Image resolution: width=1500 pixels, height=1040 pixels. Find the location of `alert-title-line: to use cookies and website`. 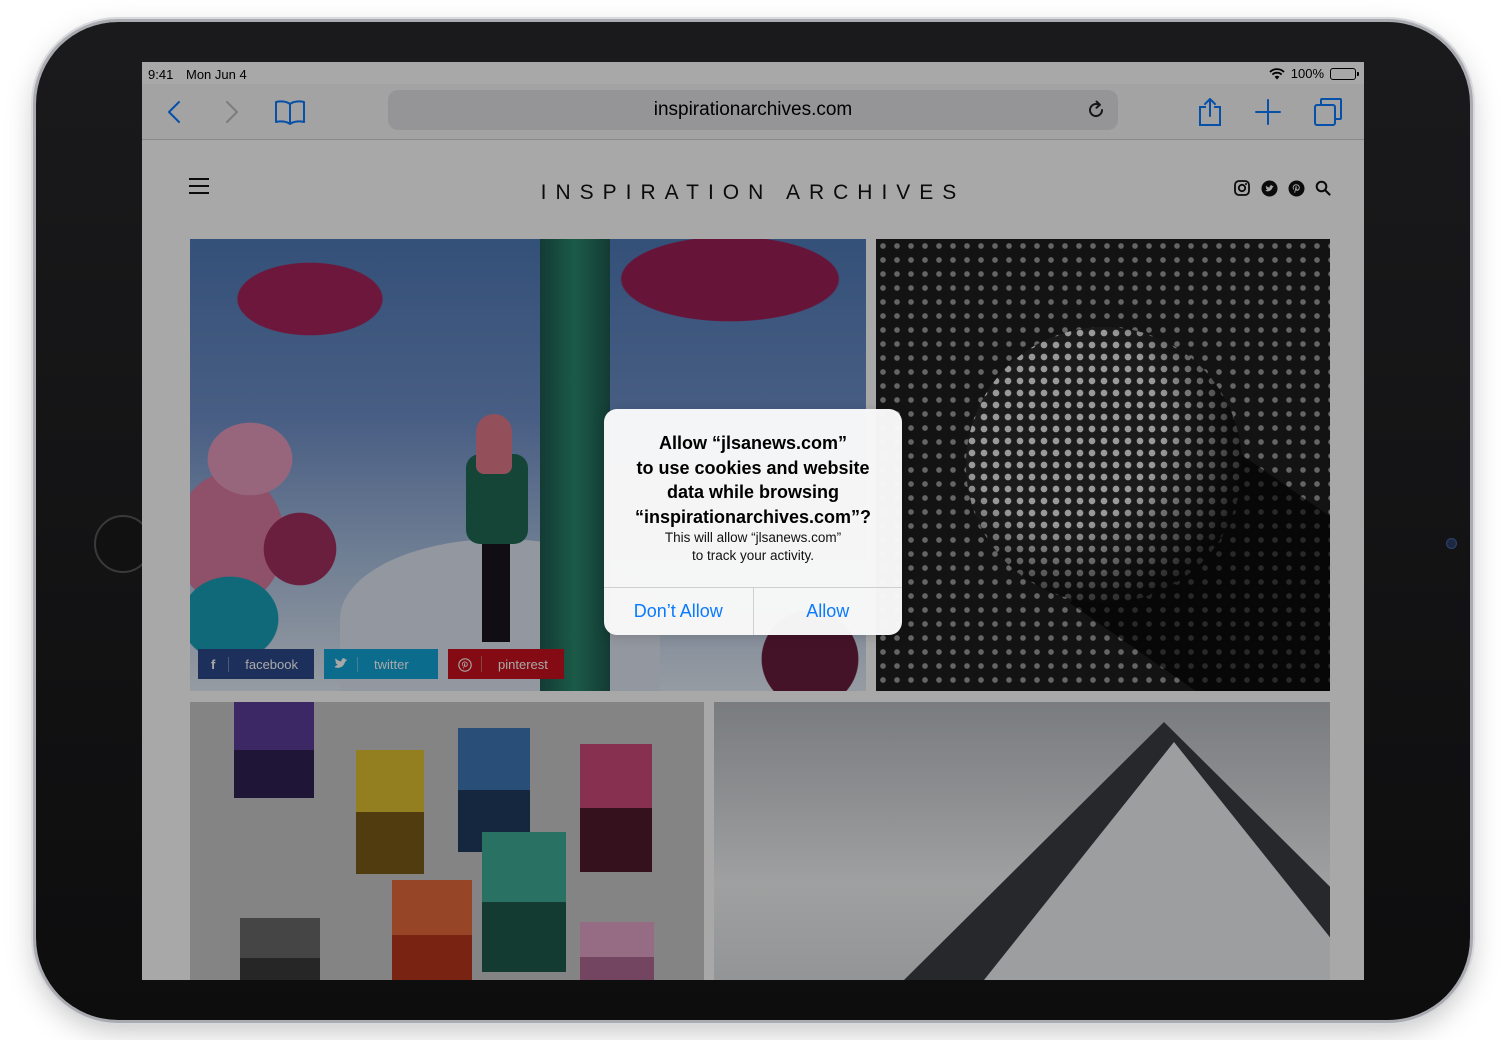

alert-title-line: to use cookies and website is located at coordinates (753, 467).